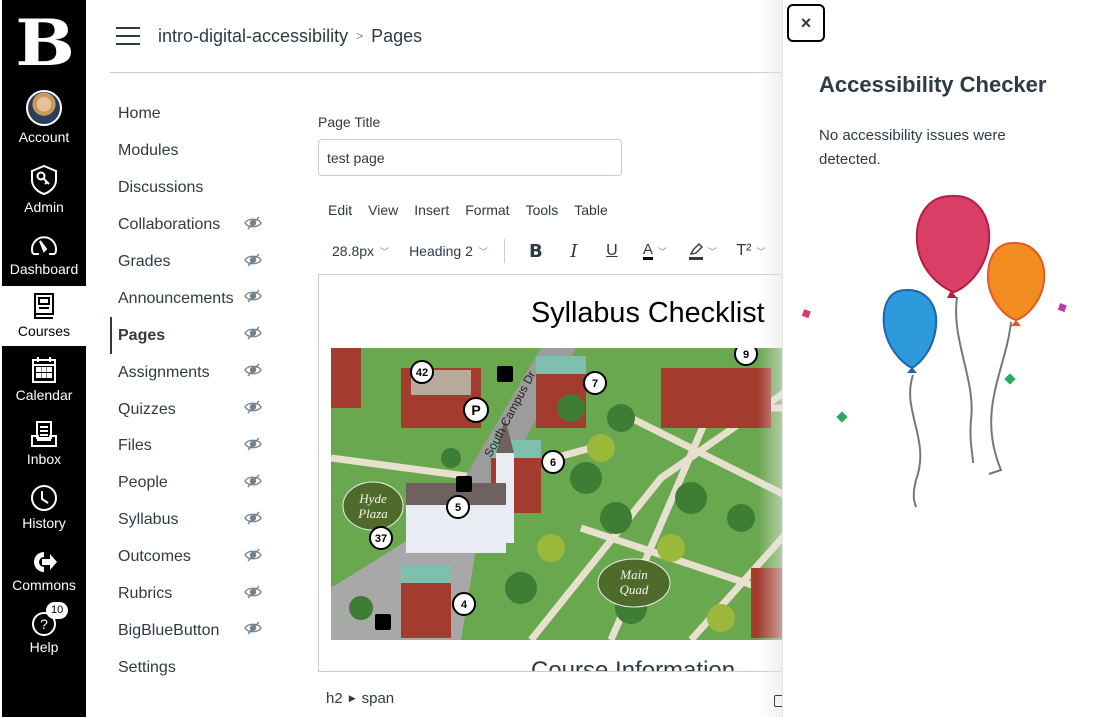  Describe the element at coordinates (934, 351) in the screenshot. I see `balloons-illustration` at that location.